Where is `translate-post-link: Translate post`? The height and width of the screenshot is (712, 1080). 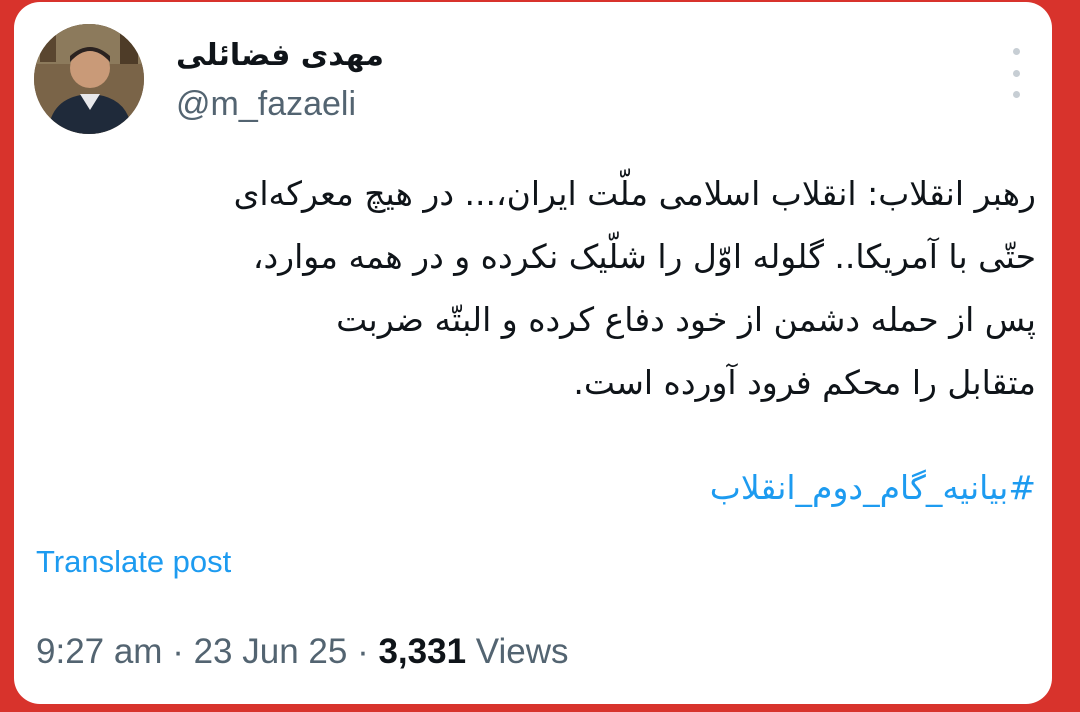
translate-post-link: Translate post is located at coordinates (133, 562).